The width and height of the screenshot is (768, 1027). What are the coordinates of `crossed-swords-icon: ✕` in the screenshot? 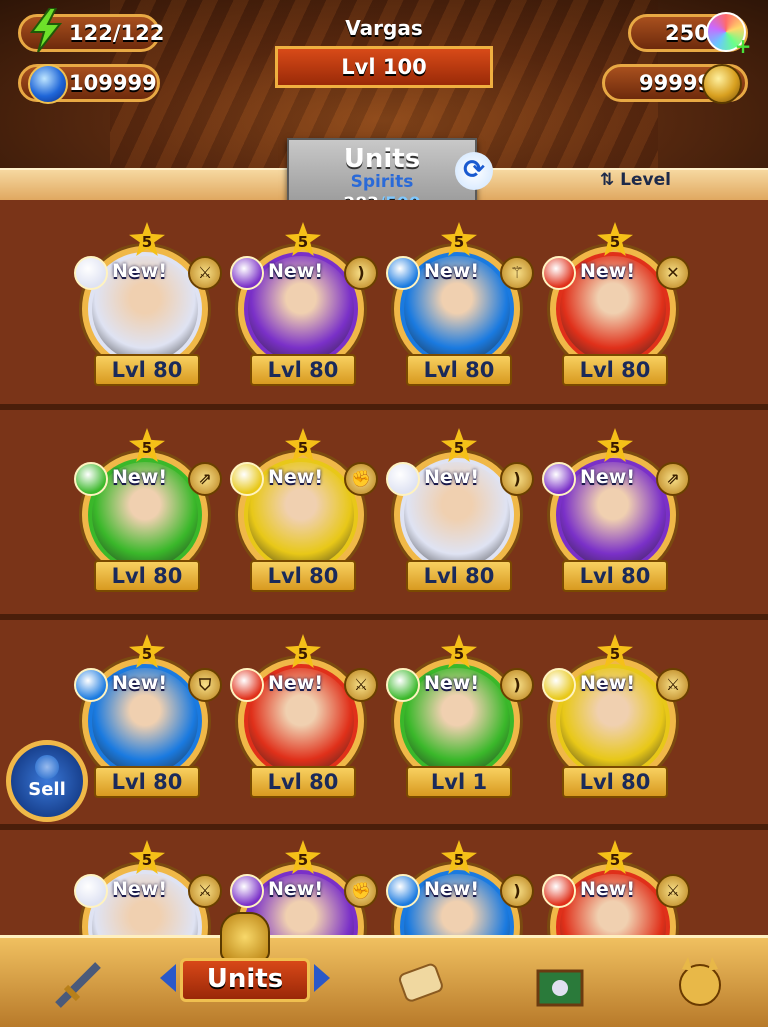 It's located at (673, 273).